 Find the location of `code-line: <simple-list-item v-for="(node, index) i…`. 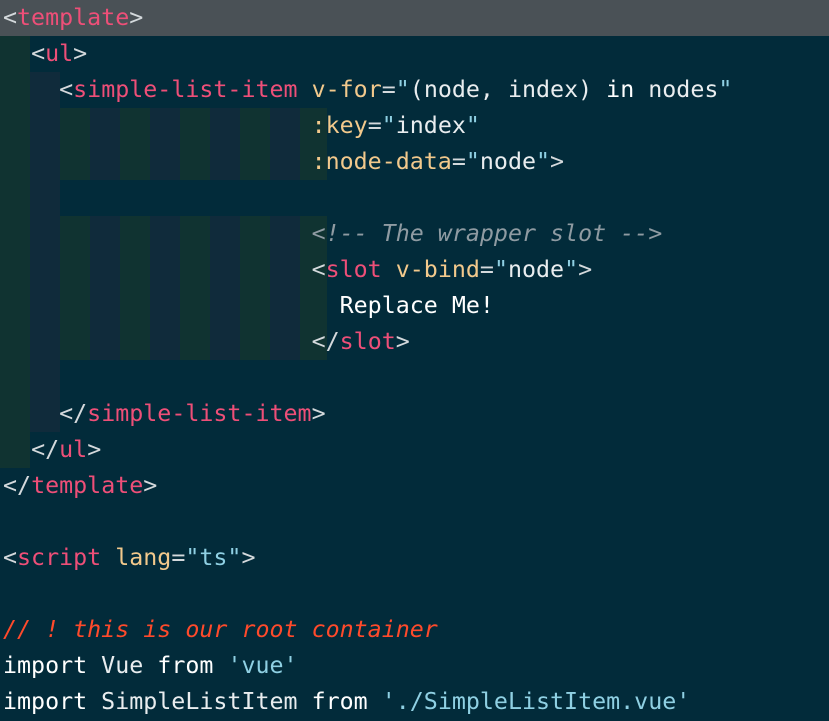

code-line: <simple-list-item v-for="(node, index) i… is located at coordinates (367, 90).